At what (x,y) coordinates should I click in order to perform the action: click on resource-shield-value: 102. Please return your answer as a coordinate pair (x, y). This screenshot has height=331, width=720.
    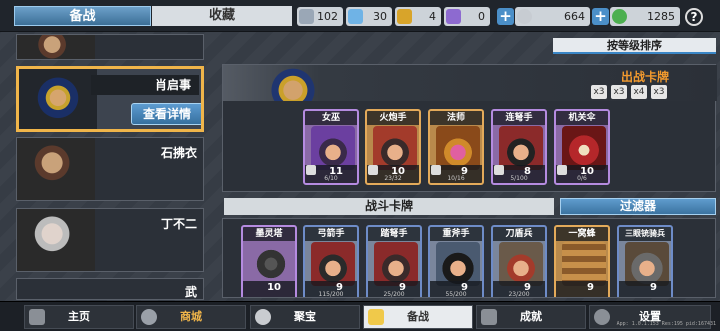
    Looking at the image, I should click on (327, 16).